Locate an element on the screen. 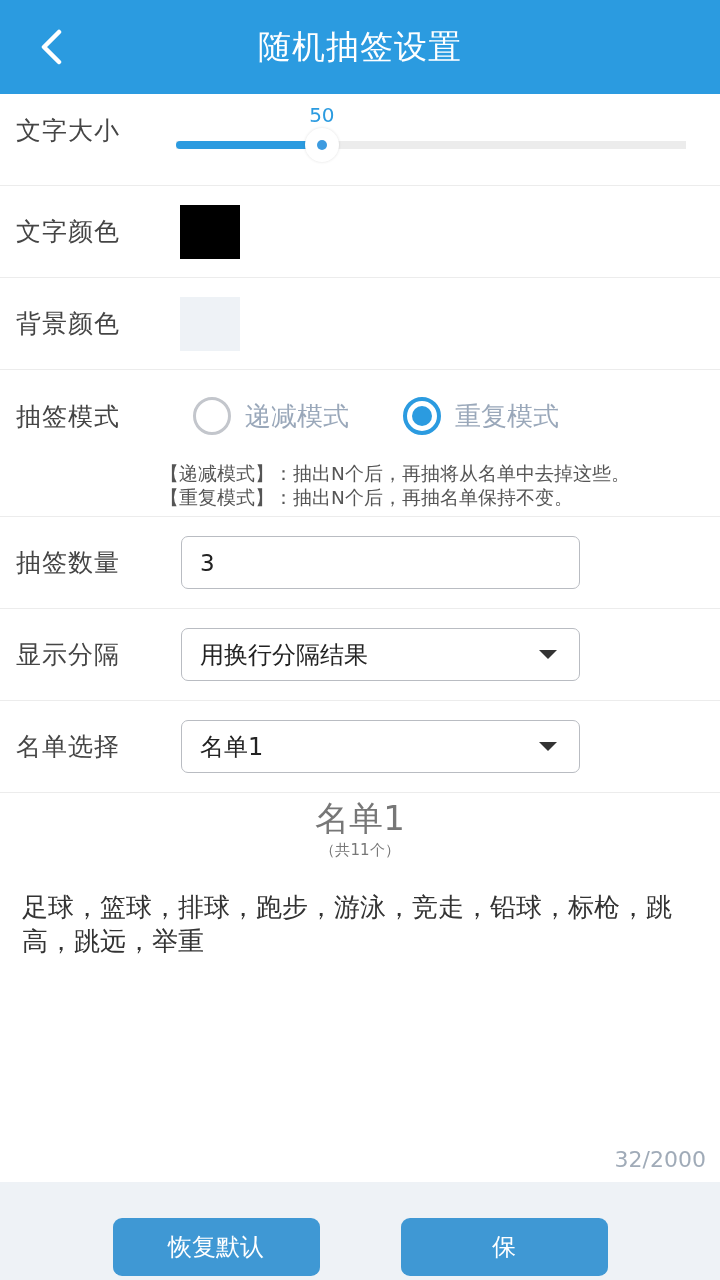 Image resolution: width=720 pixels, height=1280 pixels. setting-label: 文字颜色 is located at coordinates (68, 232).